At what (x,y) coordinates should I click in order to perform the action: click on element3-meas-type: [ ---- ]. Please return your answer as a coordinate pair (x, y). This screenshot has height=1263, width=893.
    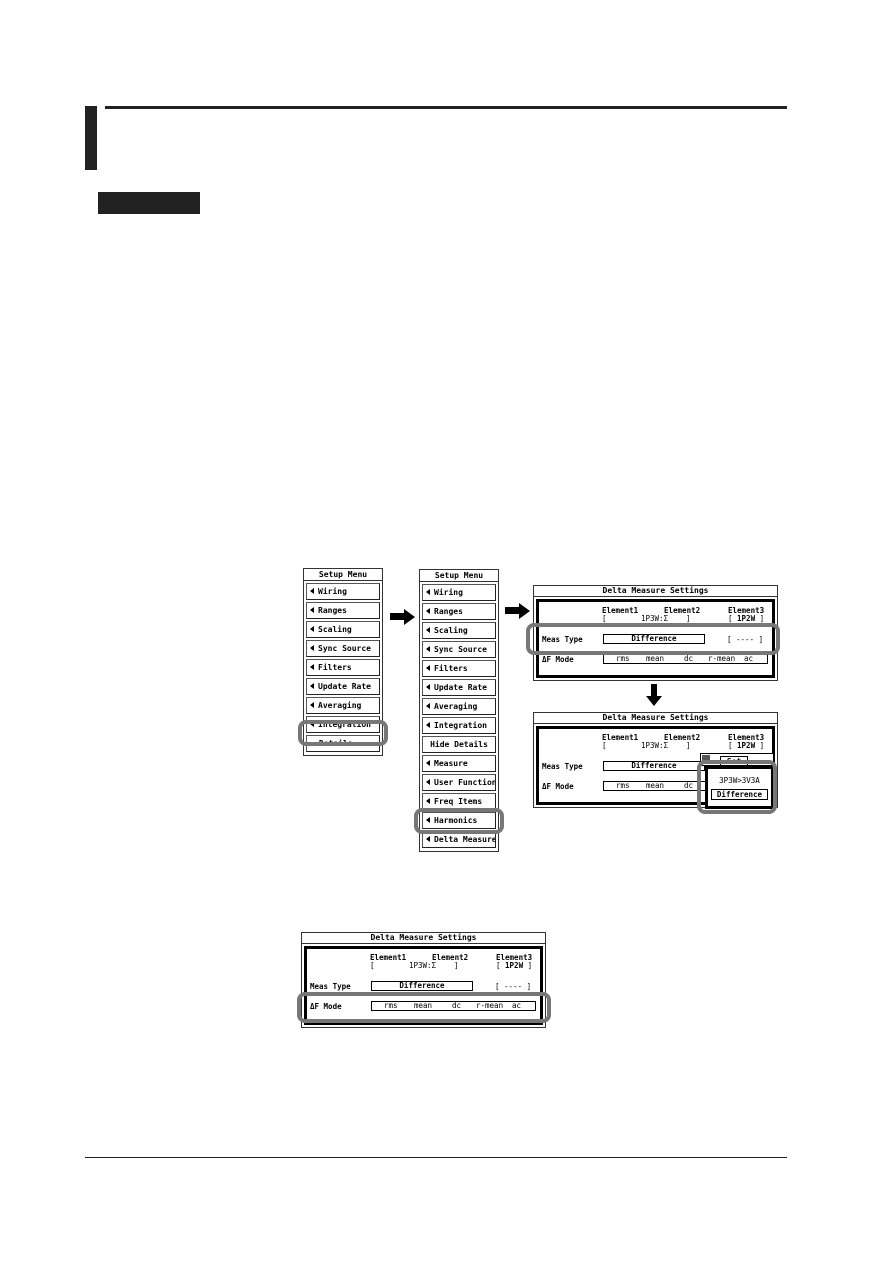
    Looking at the image, I should click on (513, 986).